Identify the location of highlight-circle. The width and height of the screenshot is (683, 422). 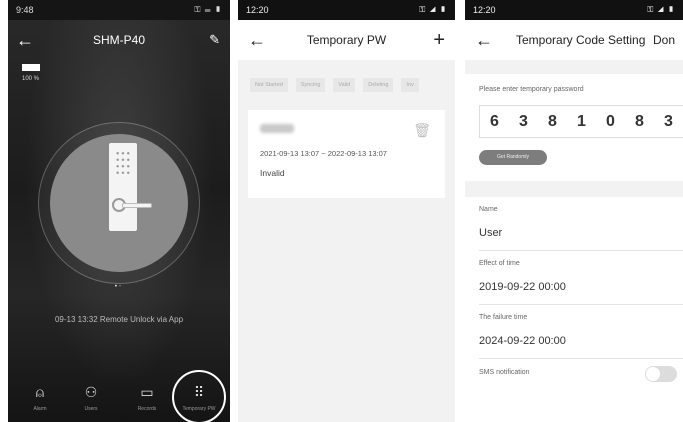
(199, 396).